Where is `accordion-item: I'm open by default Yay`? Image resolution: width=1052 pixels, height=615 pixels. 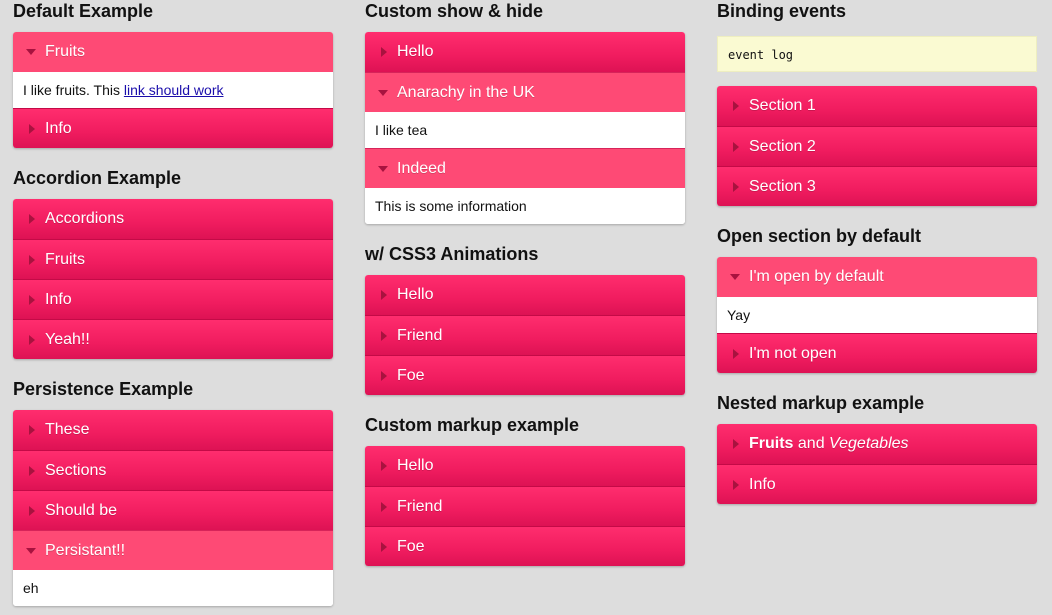 accordion-item: I'm open by default Yay is located at coordinates (877, 295).